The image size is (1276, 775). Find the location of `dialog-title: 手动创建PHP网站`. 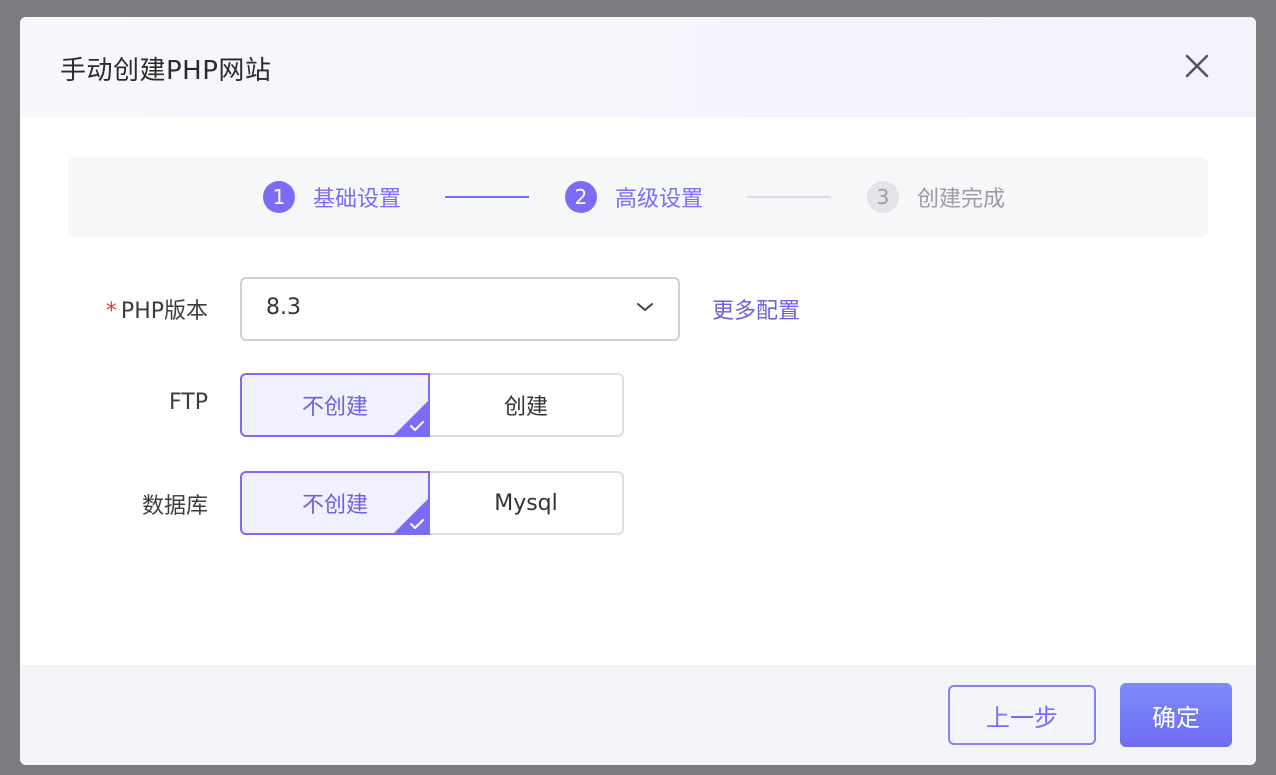

dialog-title: 手动创建PHP网站 is located at coordinates (166, 71).